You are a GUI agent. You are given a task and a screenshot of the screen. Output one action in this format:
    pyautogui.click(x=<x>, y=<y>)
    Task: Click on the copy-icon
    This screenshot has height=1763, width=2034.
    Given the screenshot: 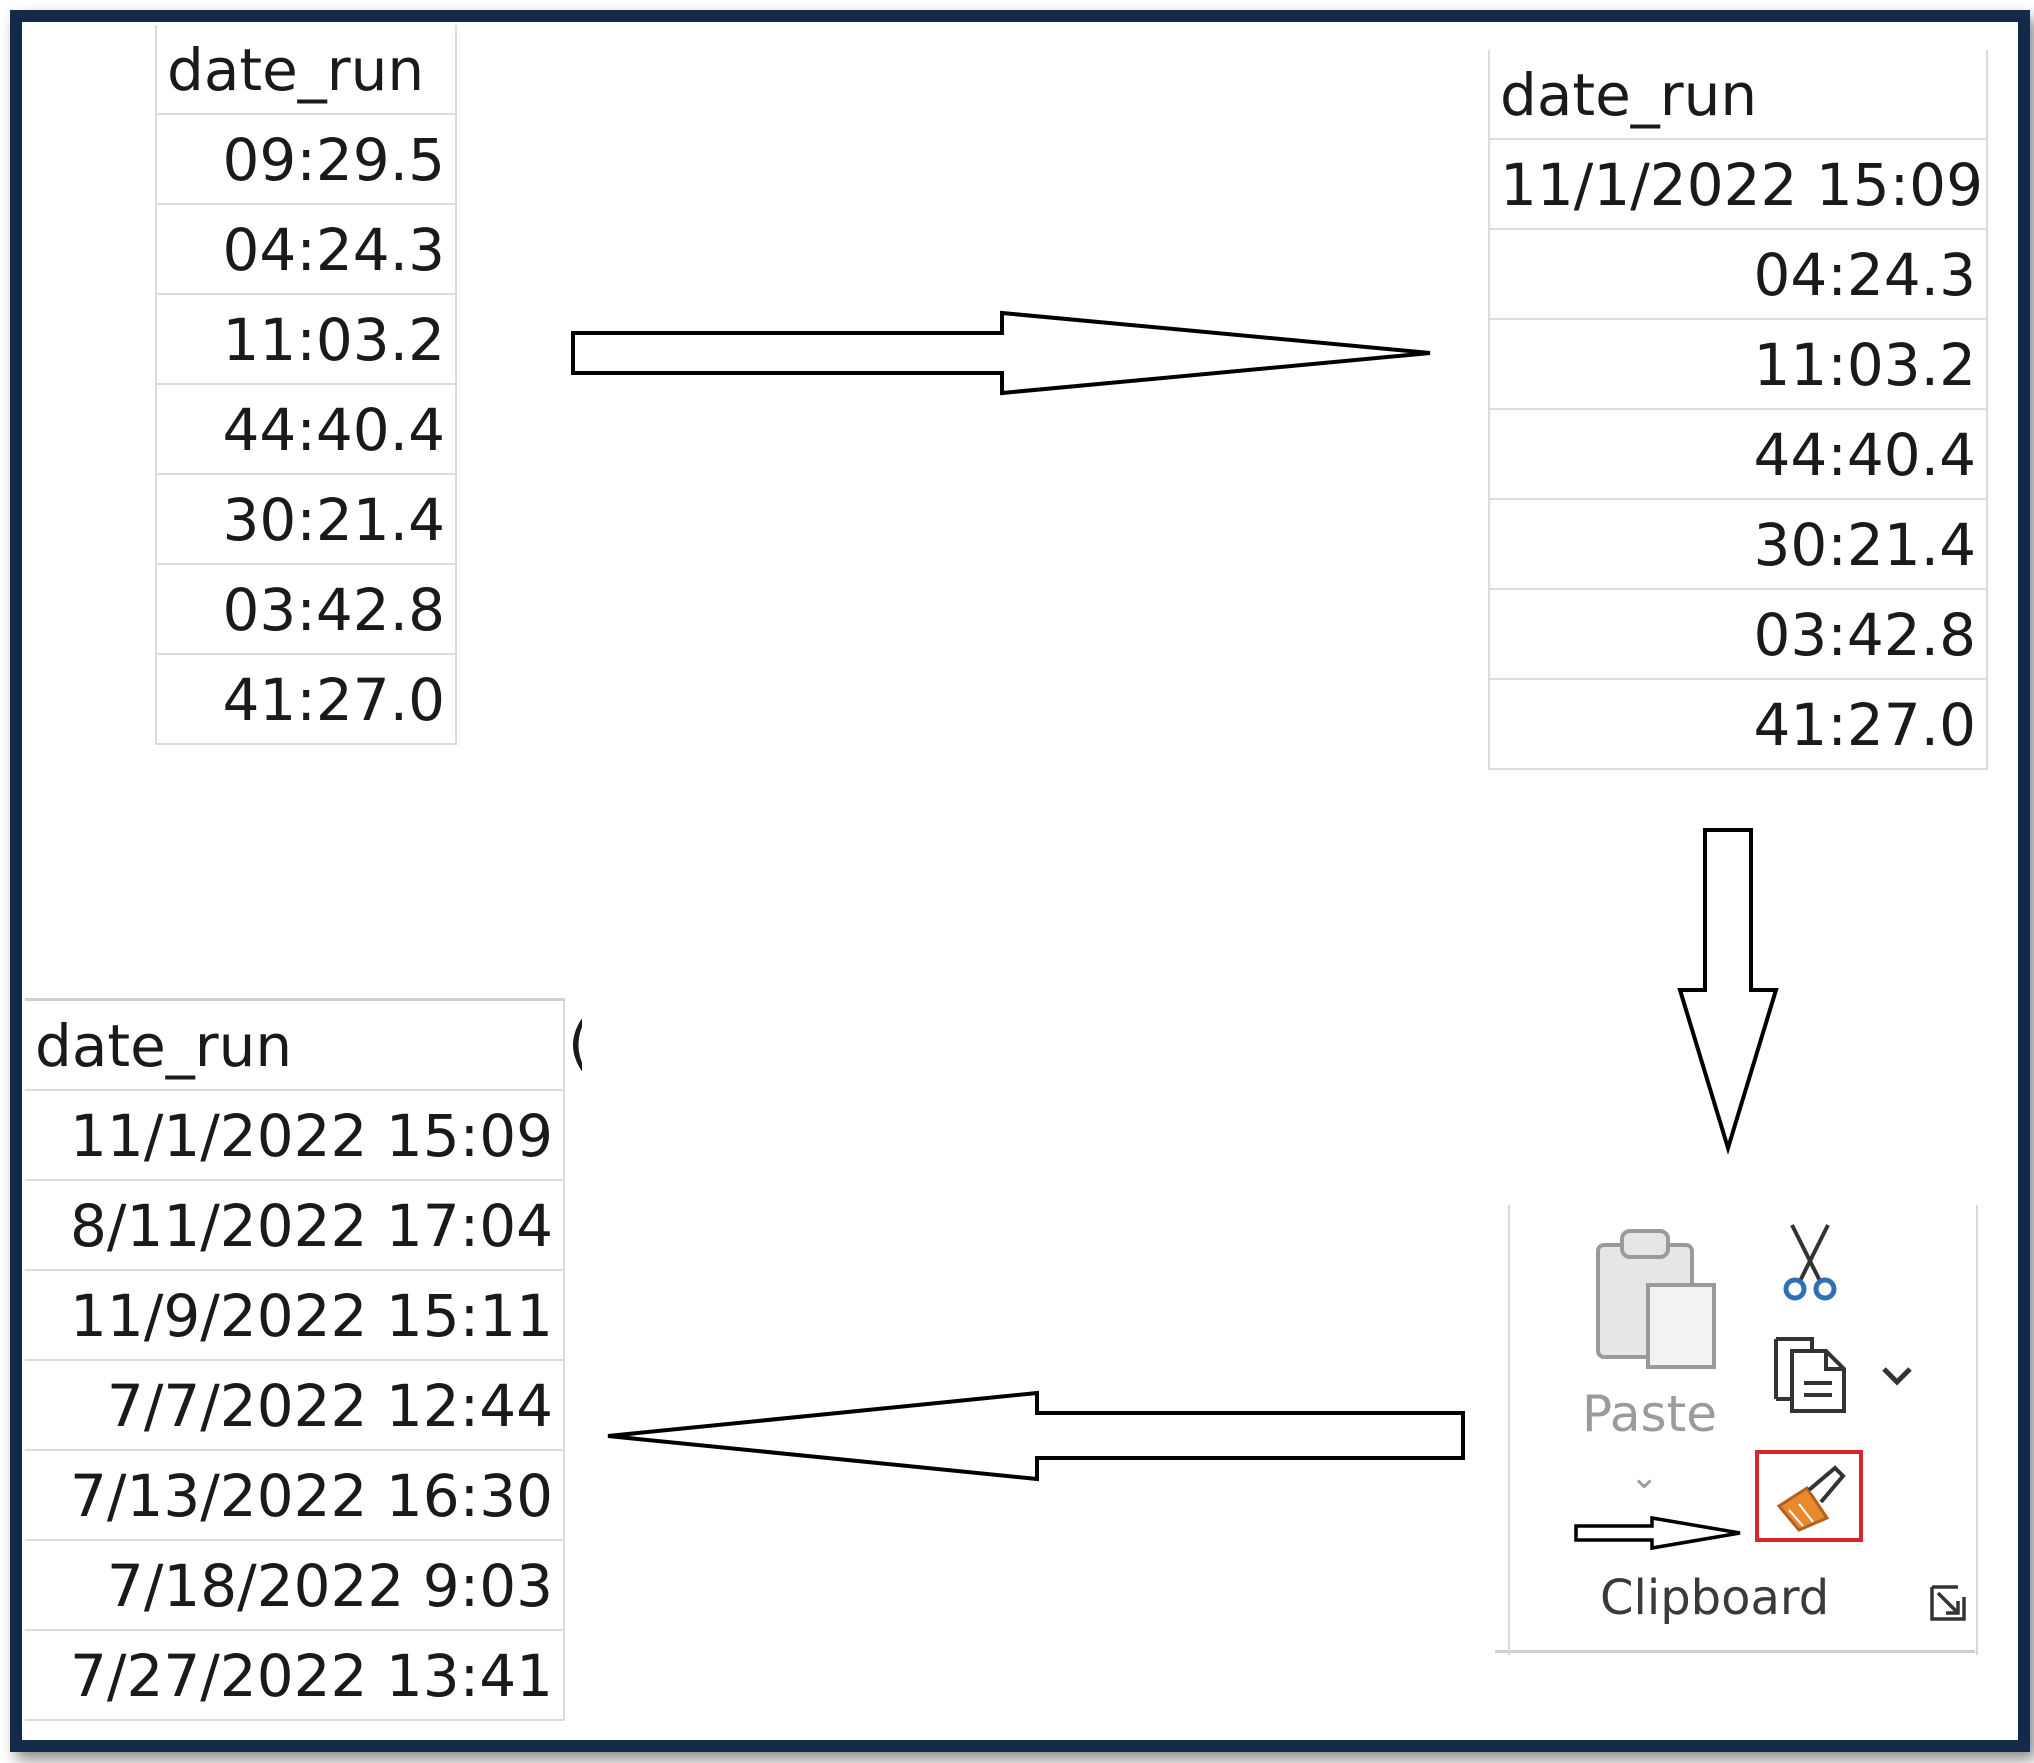 What is the action you would take?
    pyautogui.click(x=1811, y=1375)
    